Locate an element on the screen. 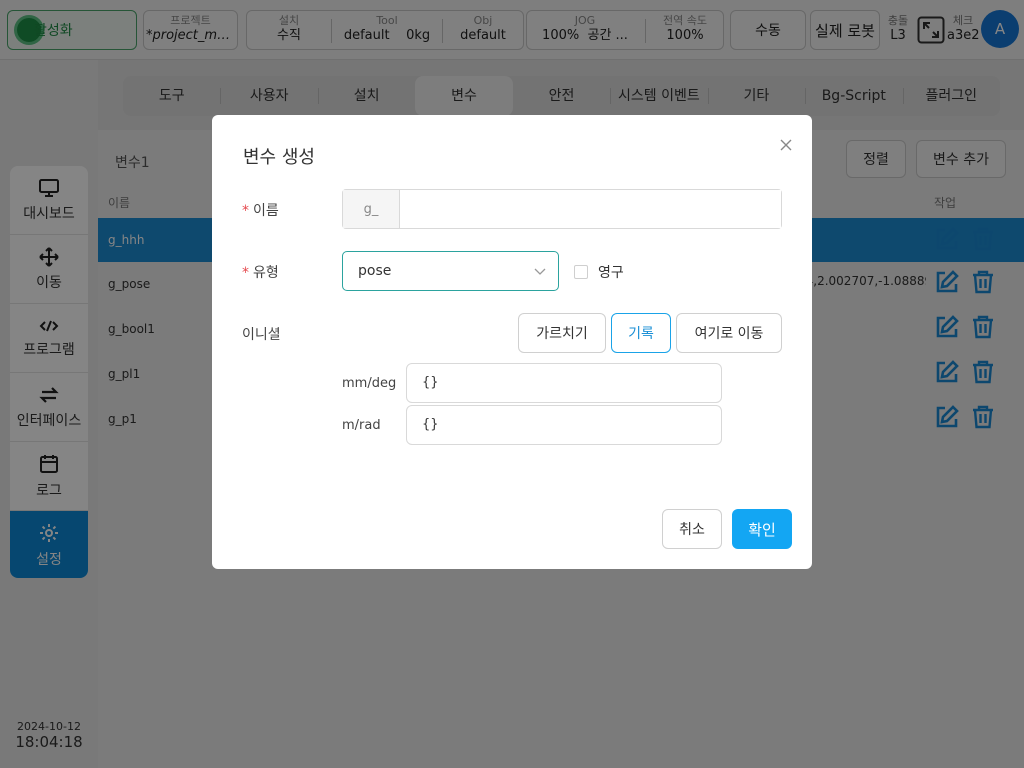 The image size is (1024, 768). unit-m-label: m/rad is located at coordinates (361, 425).